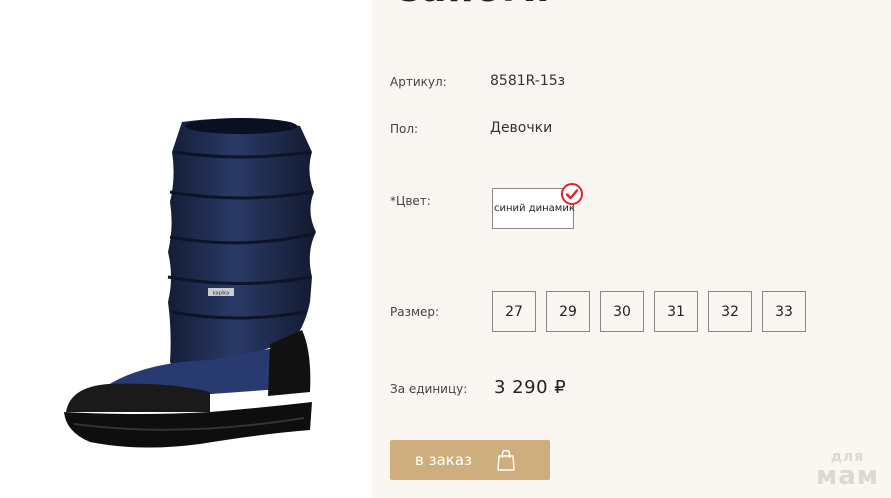 This screenshot has width=891, height=498. Describe the element at coordinates (404, 129) in the screenshot. I see `gender-label: Пол:` at that location.